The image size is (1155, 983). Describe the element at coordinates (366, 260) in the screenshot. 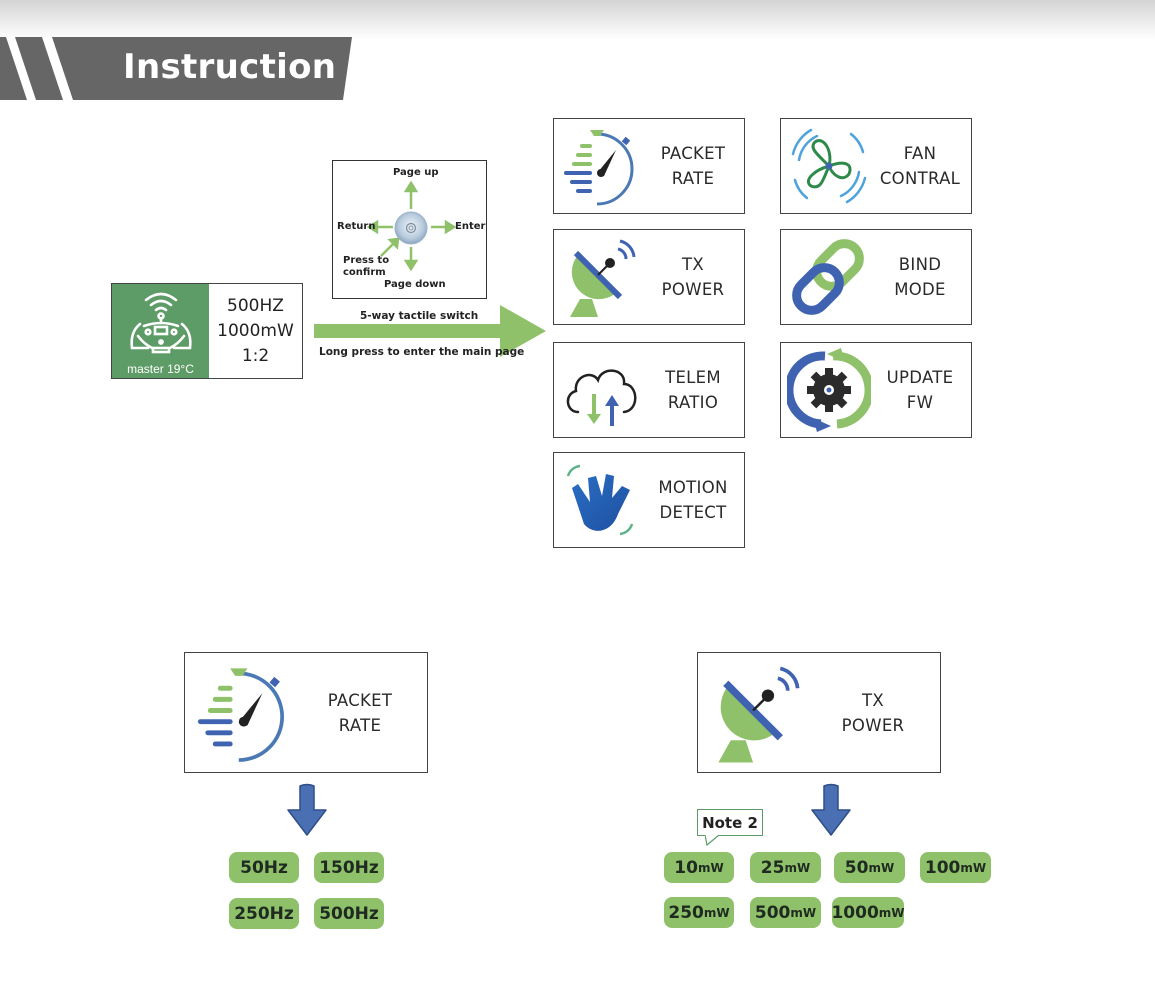

I see `press-label-1: Press to` at that location.